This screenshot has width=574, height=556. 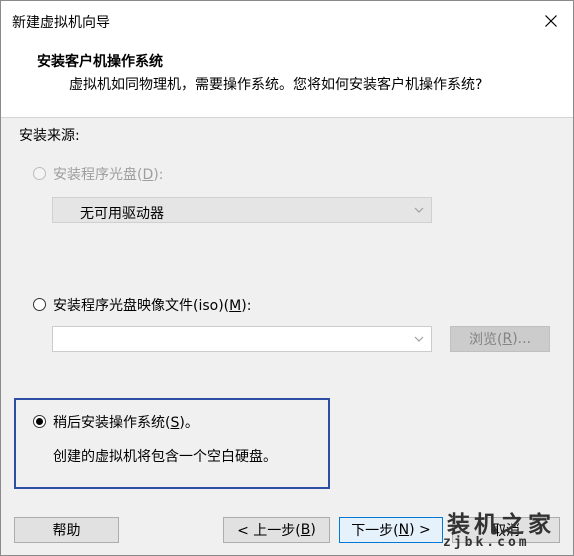 I want to click on header-subtitle: 虚拟机如同物理机，需要操作系统。您将如何安装客户机操作系统?, so click(x=276, y=85).